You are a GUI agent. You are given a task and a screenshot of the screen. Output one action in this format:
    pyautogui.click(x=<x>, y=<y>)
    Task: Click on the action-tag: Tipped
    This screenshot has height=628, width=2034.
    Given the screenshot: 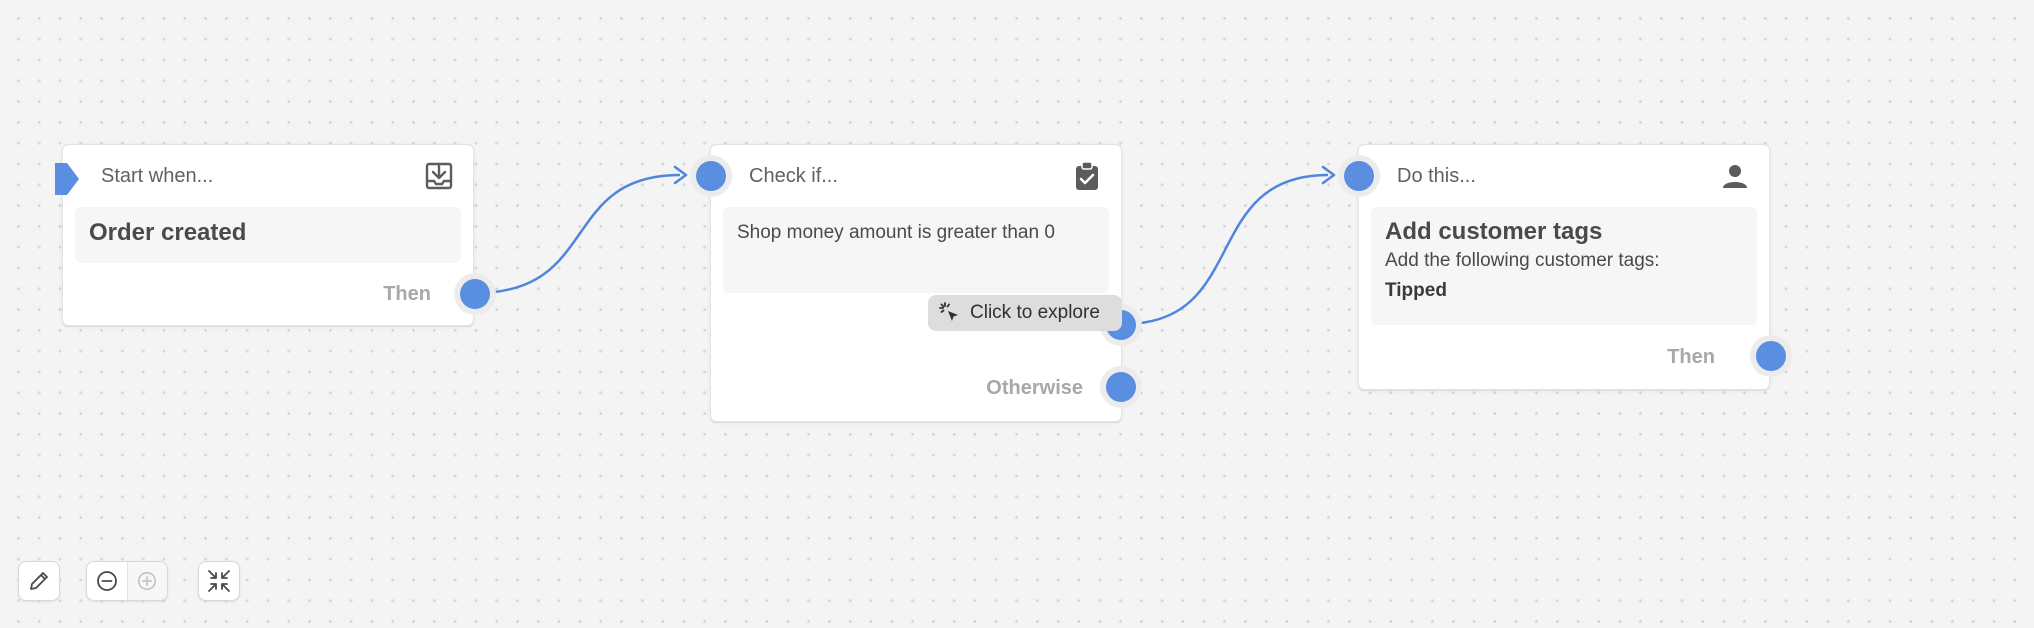 What is the action you would take?
    pyautogui.click(x=1416, y=290)
    